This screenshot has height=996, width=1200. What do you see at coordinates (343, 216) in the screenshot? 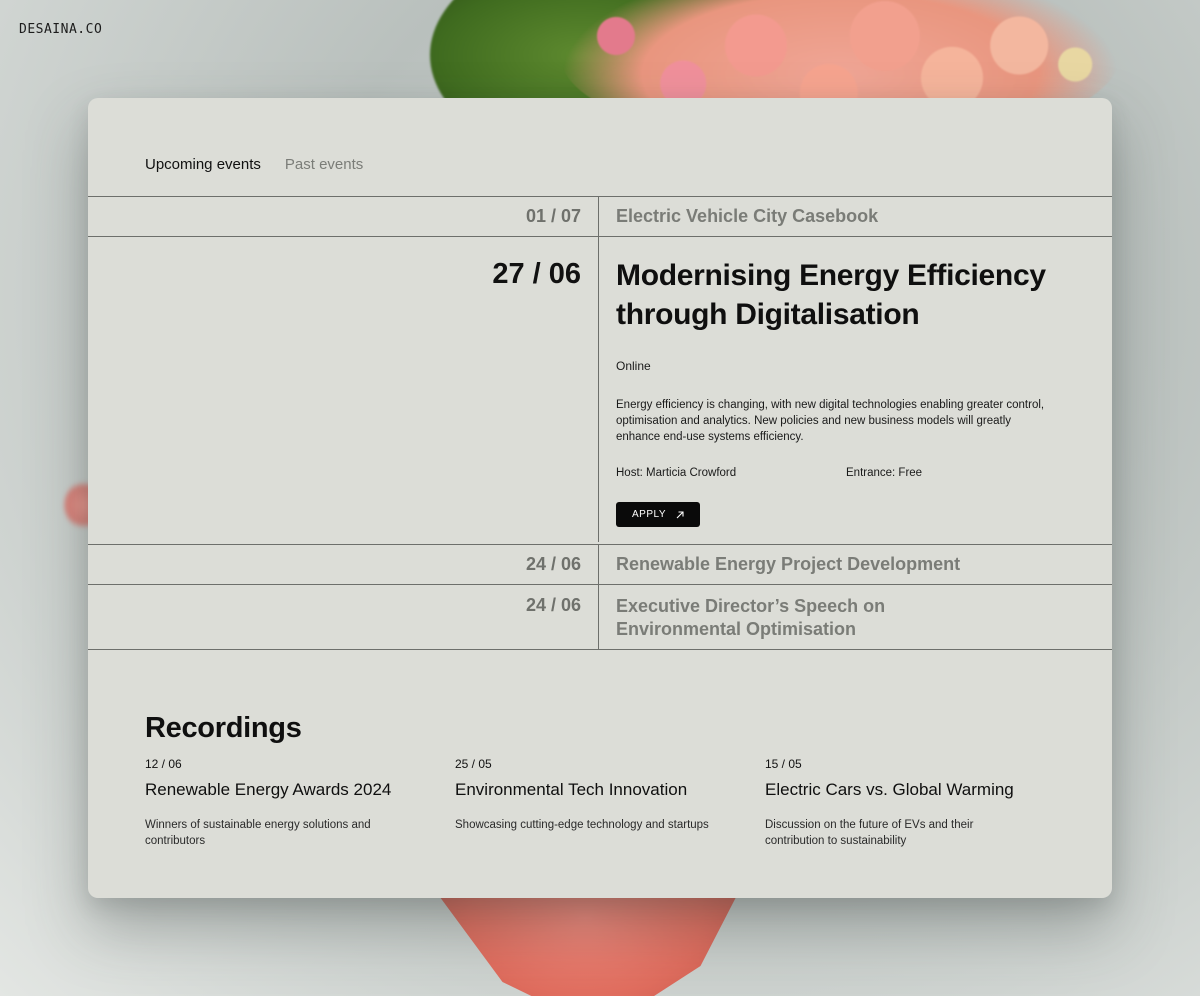
I see `event-date: 01 / 07` at bounding box center [343, 216].